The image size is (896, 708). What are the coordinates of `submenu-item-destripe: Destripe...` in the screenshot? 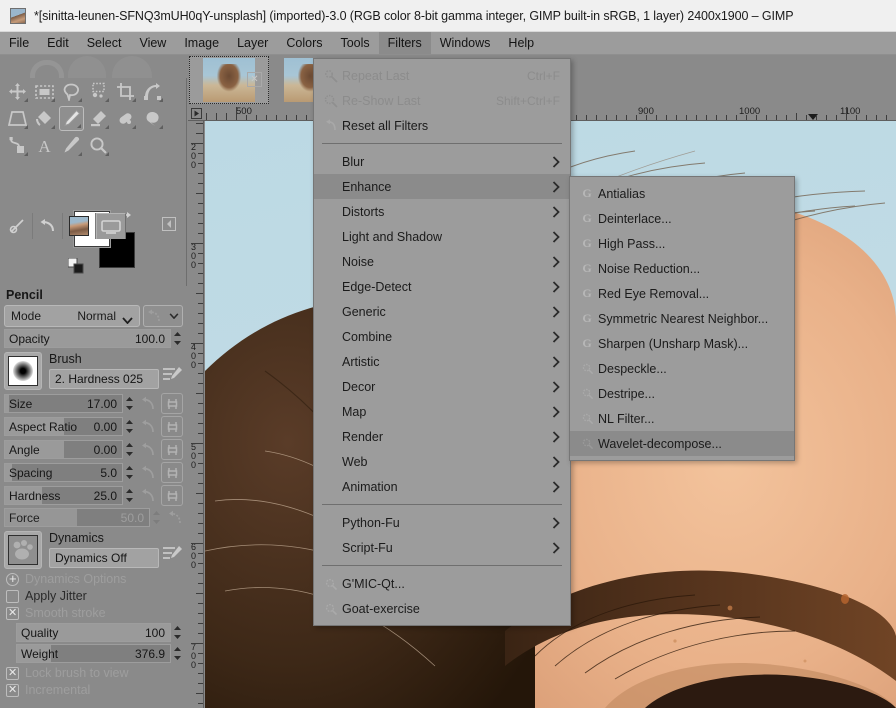 It's located at (682, 393).